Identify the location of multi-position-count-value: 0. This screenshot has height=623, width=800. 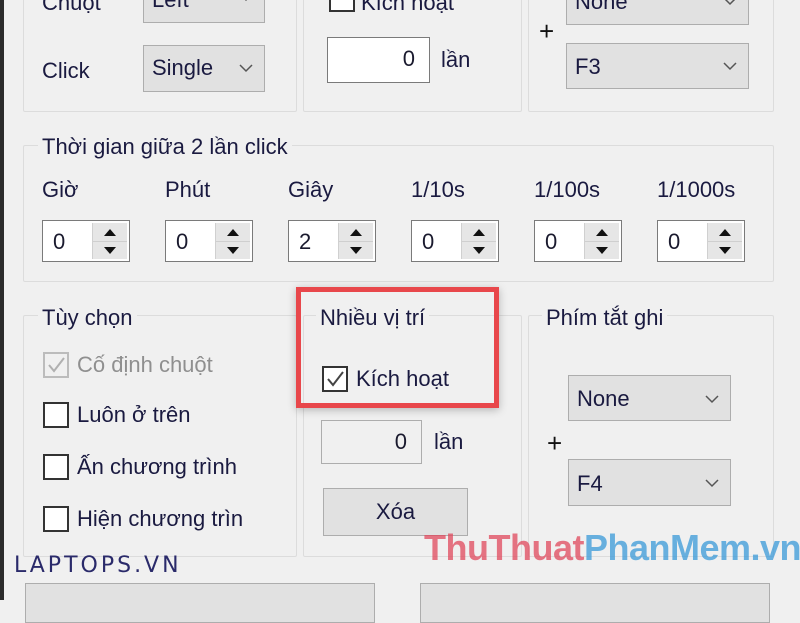
(400, 441).